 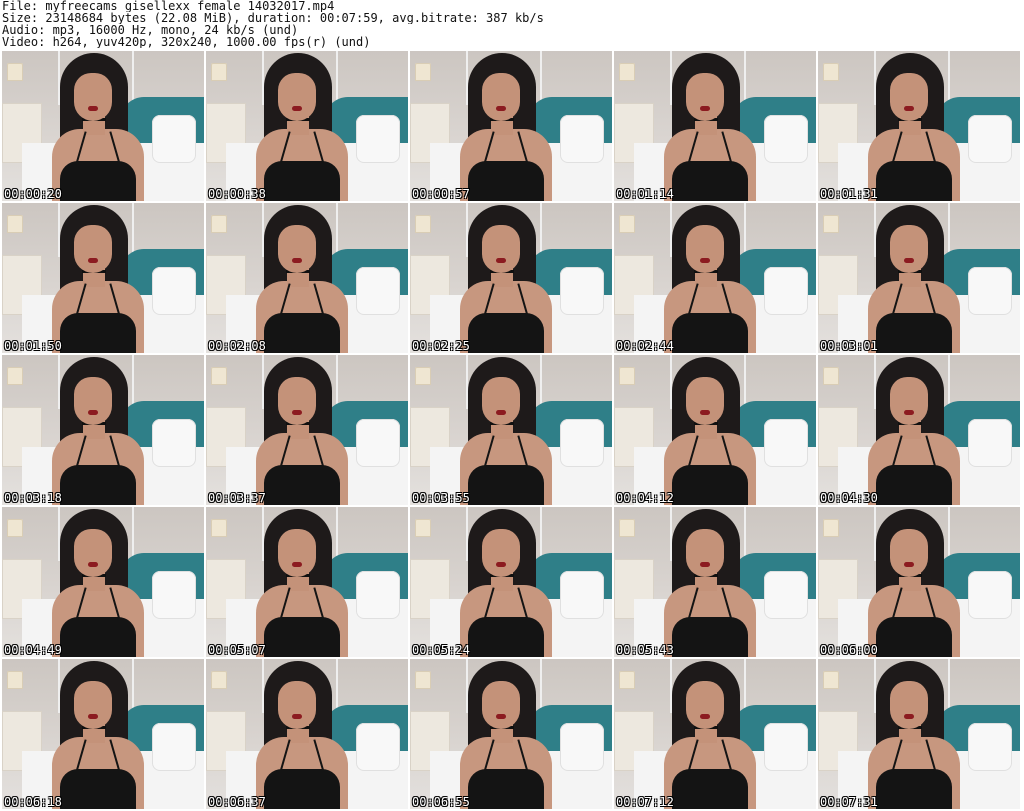 I want to click on video-thumbnail: 00:00:57, so click(x=511, y=126).